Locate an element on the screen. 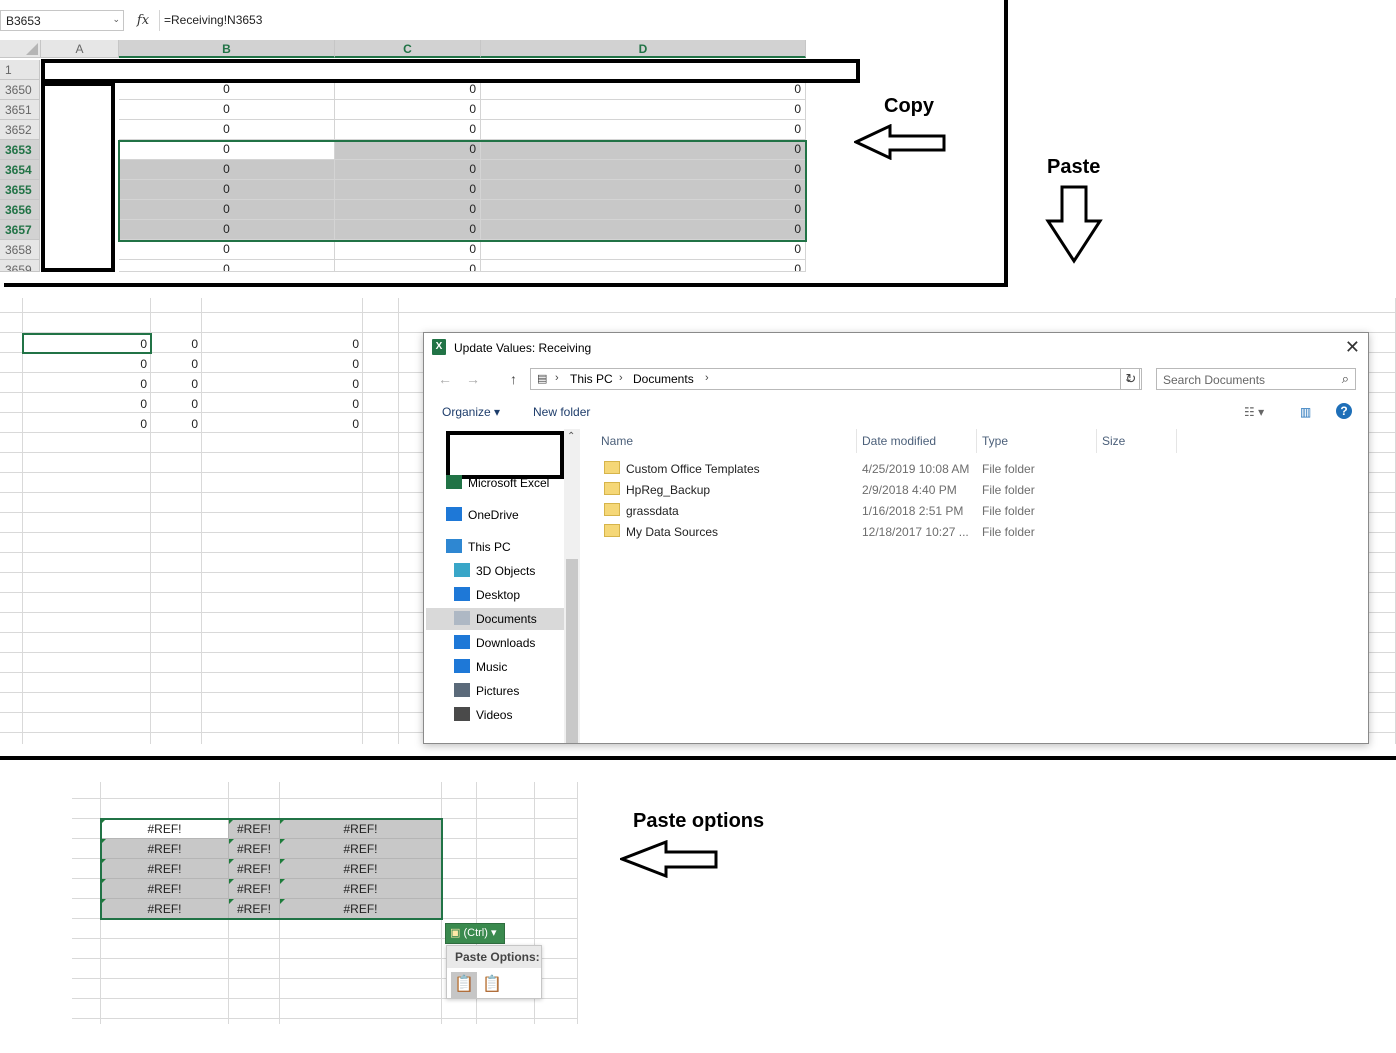 The width and height of the screenshot is (1396, 1053). refresh-icon: ↻ is located at coordinates (1131, 379).